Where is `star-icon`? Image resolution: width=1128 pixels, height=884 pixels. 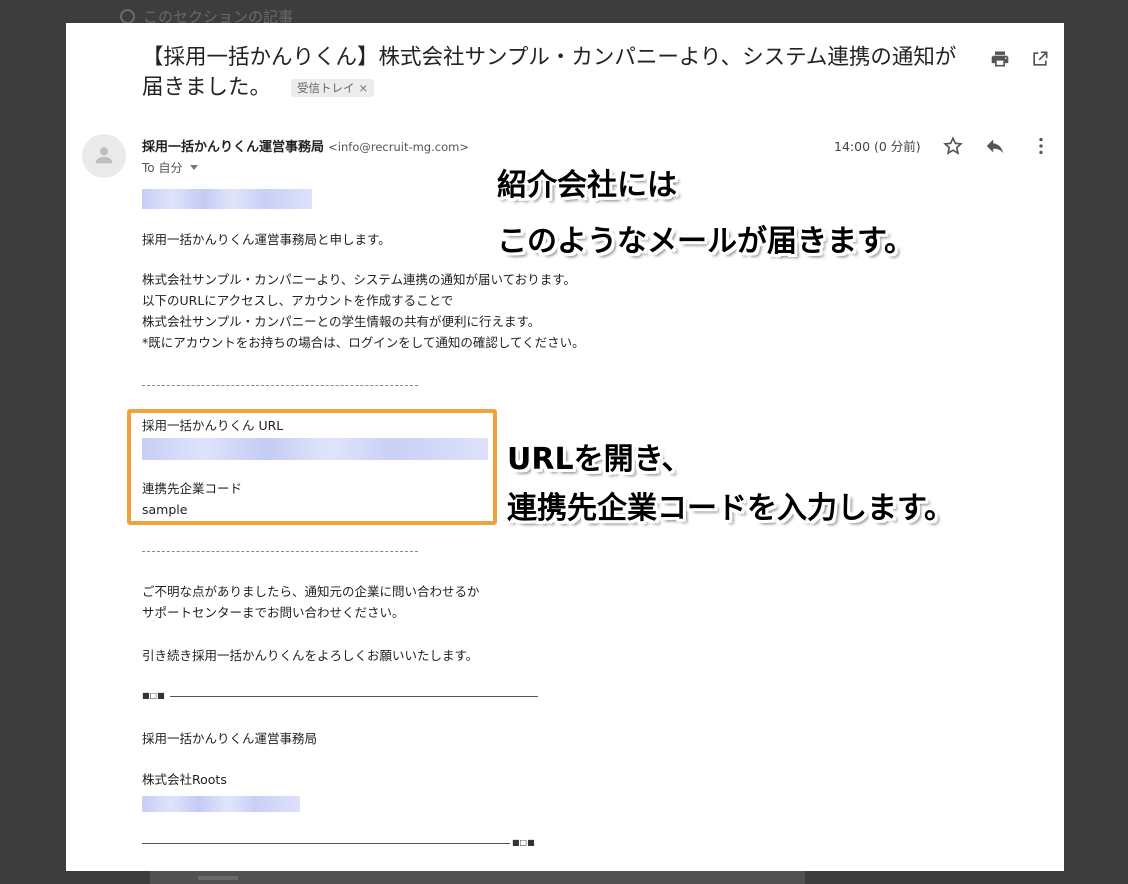 star-icon is located at coordinates (953, 146).